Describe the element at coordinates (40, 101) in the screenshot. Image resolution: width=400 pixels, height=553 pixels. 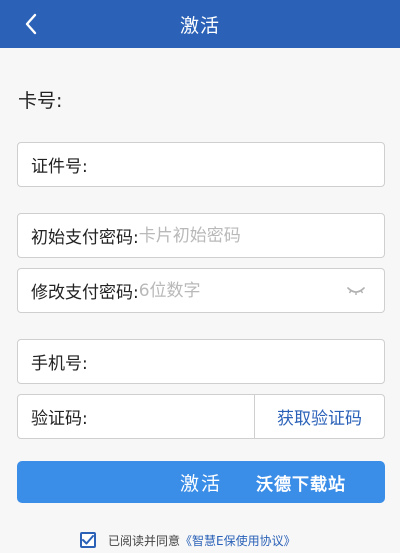
I see `card-number-label: 卡号:` at that location.